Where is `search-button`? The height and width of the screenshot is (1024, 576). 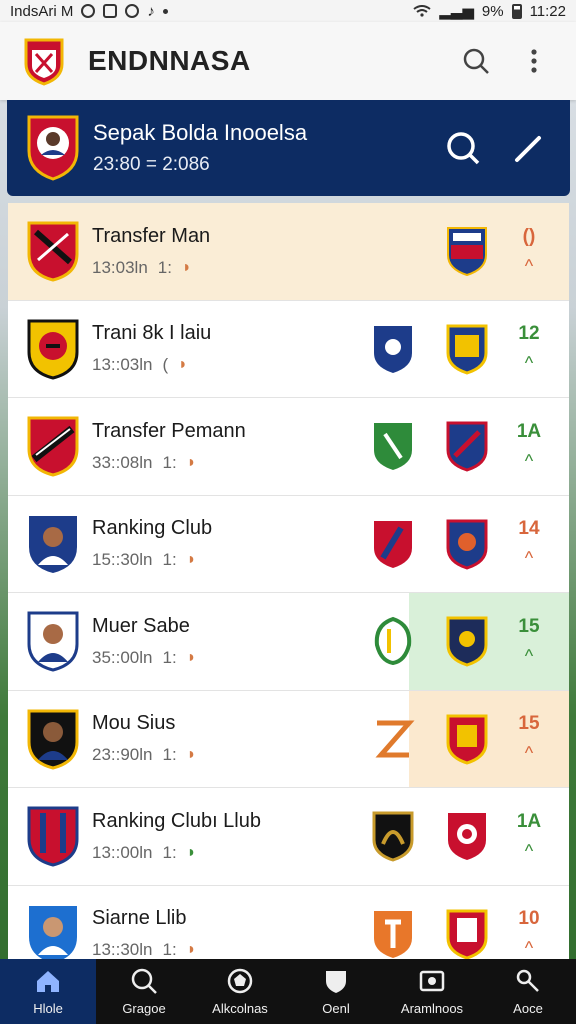
search-button is located at coordinates (476, 61).